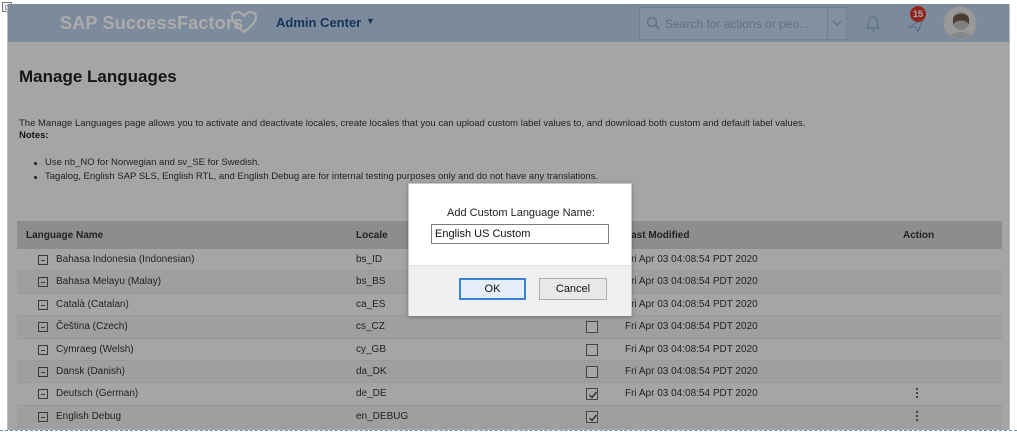  I want to click on custom-language-name-input, so click(520, 234).